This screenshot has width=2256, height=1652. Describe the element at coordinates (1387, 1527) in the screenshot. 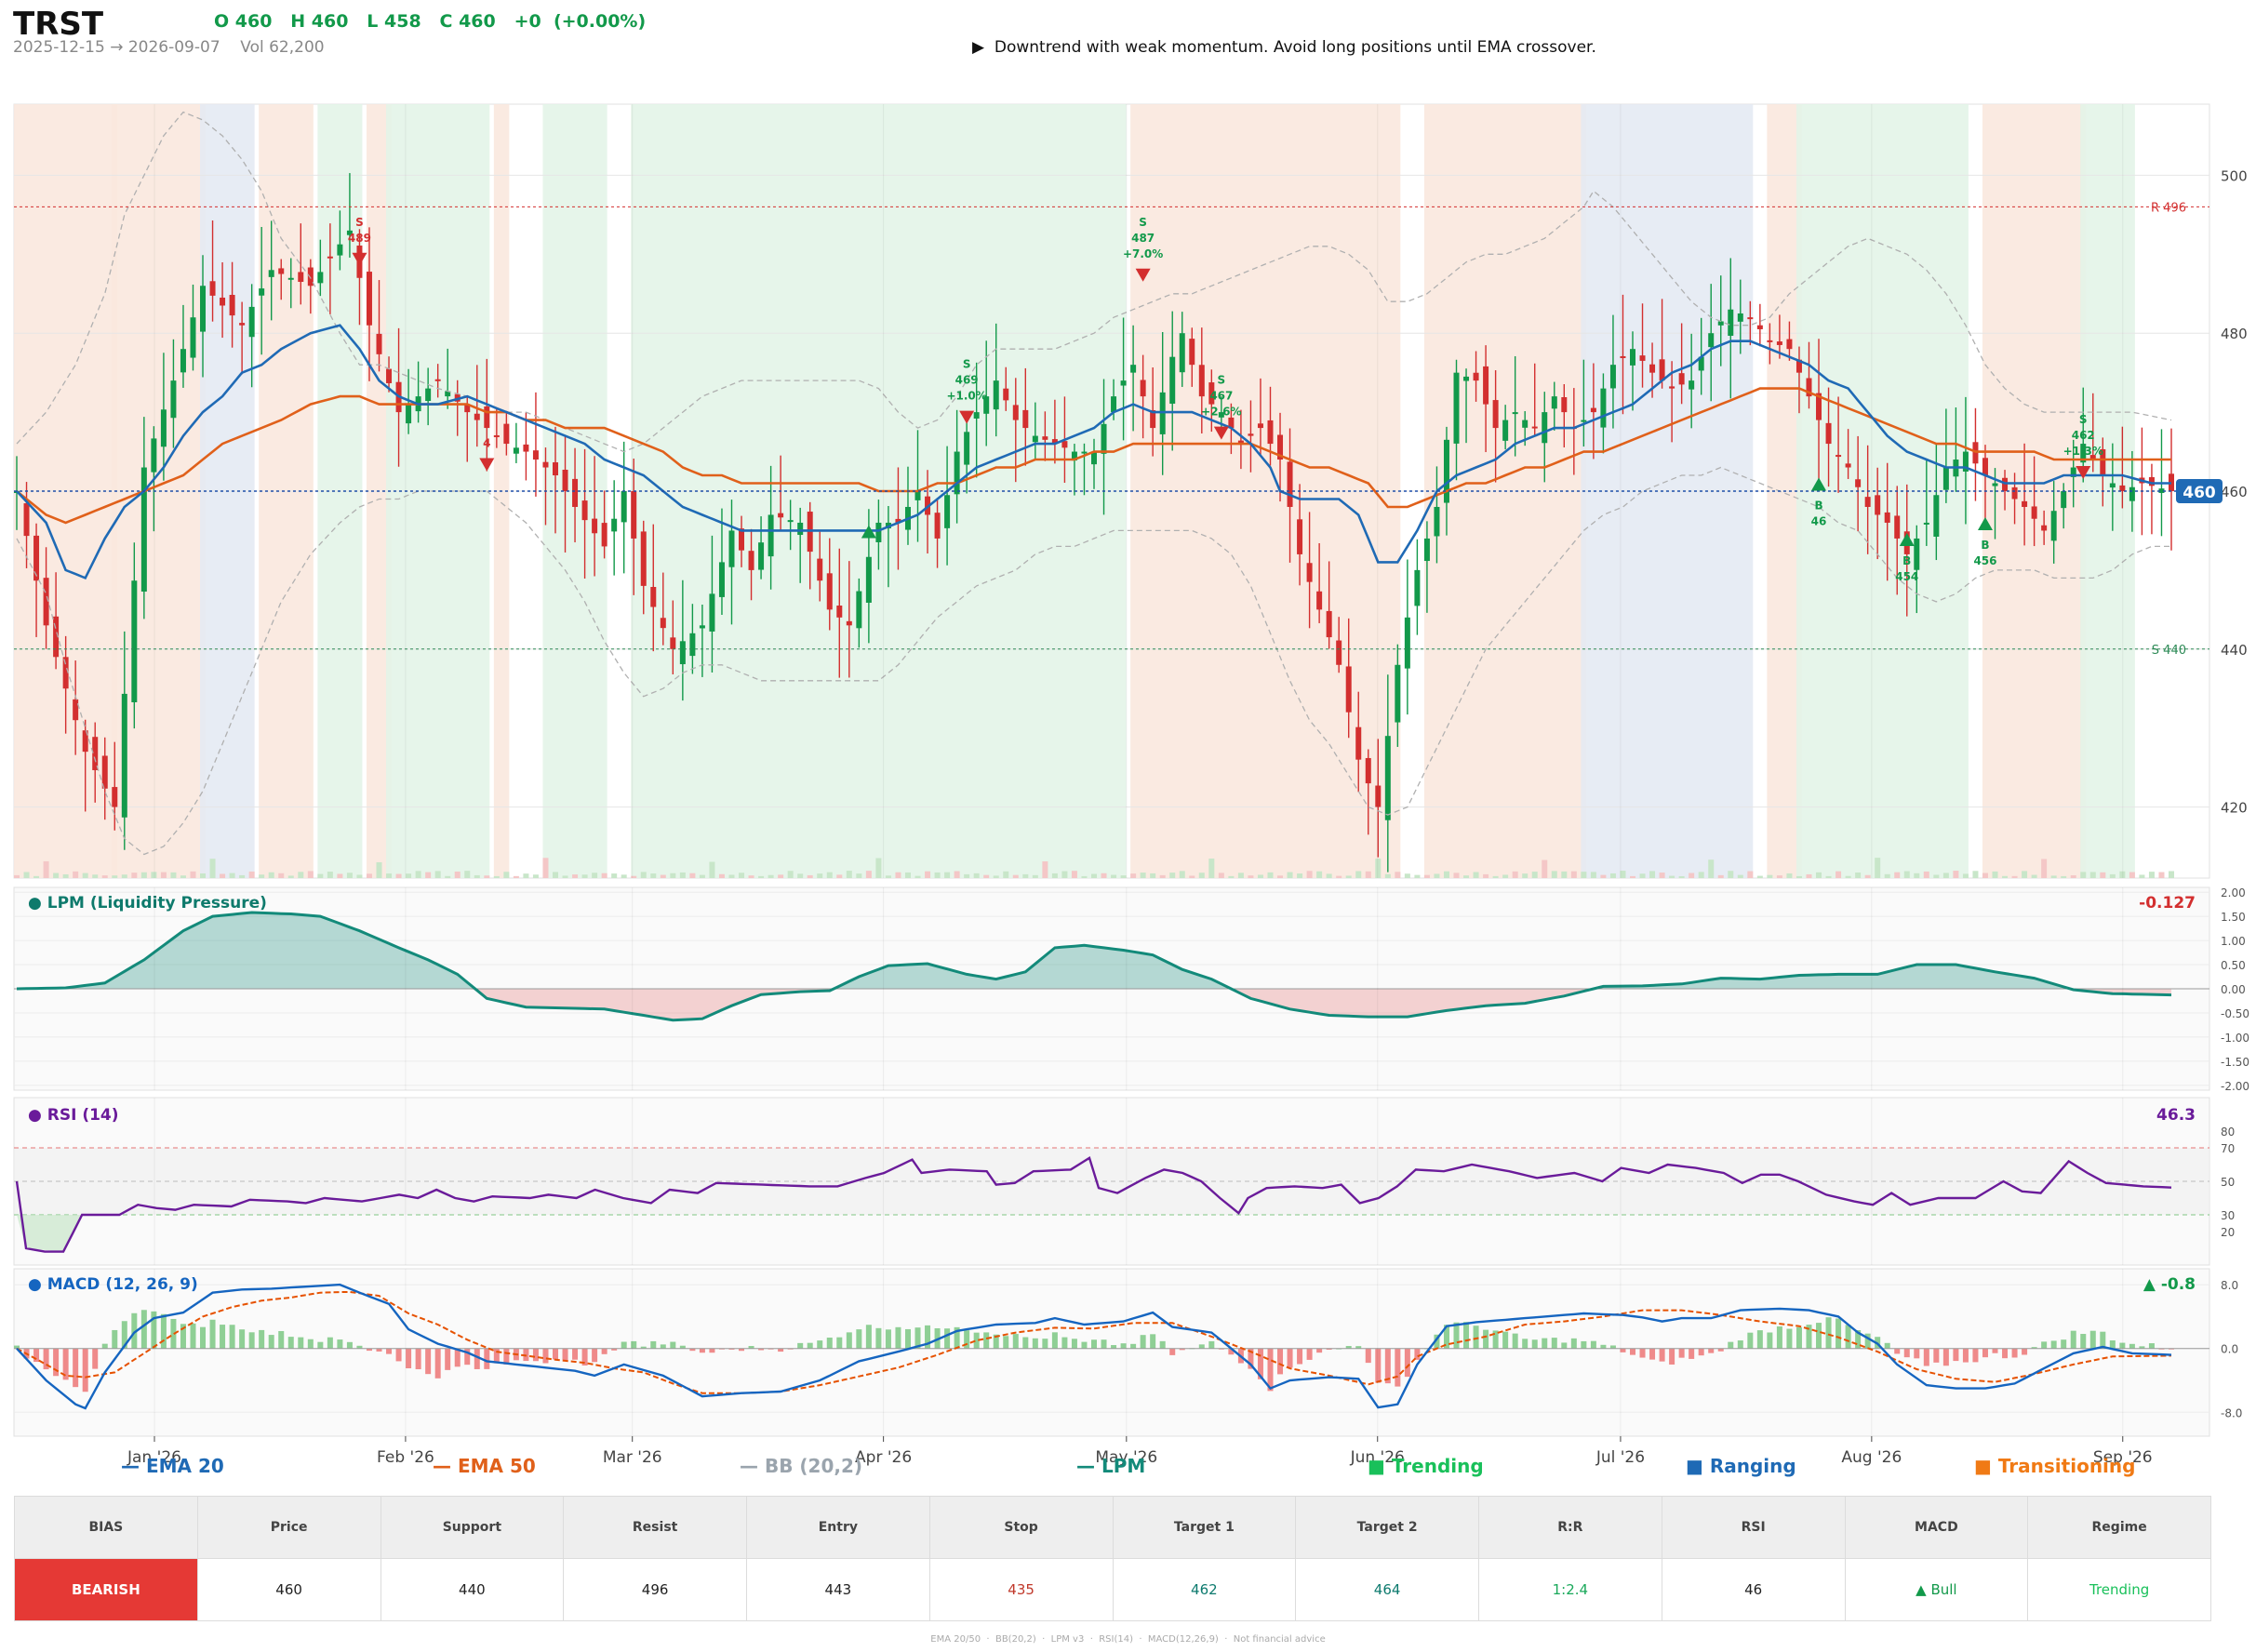

I see `header-target2: Target 2` at that location.